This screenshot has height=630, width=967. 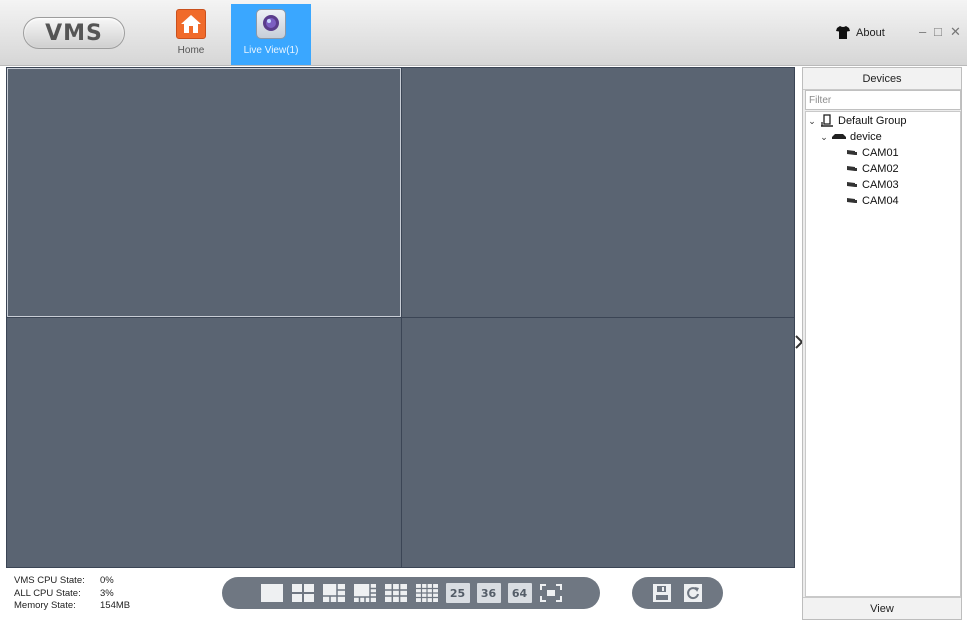 What do you see at coordinates (872, 121) in the screenshot?
I see `tree-node-label: Default Group` at bounding box center [872, 121].